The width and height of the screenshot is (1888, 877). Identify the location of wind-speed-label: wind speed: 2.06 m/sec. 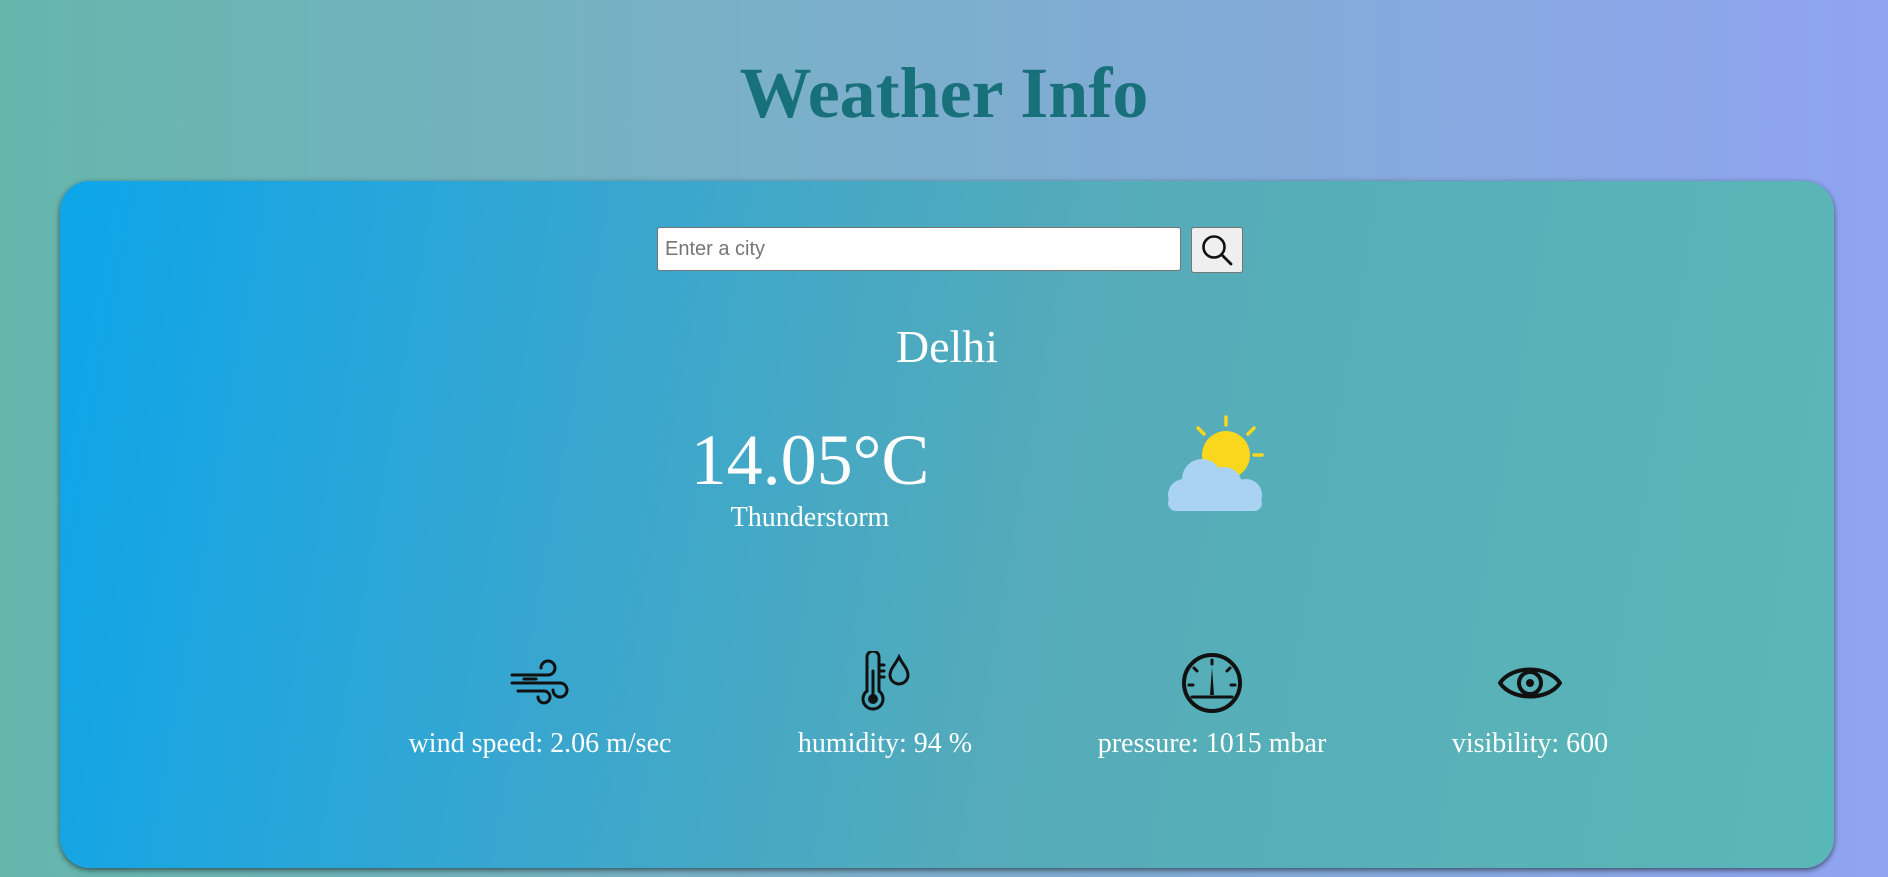
(540, 743).